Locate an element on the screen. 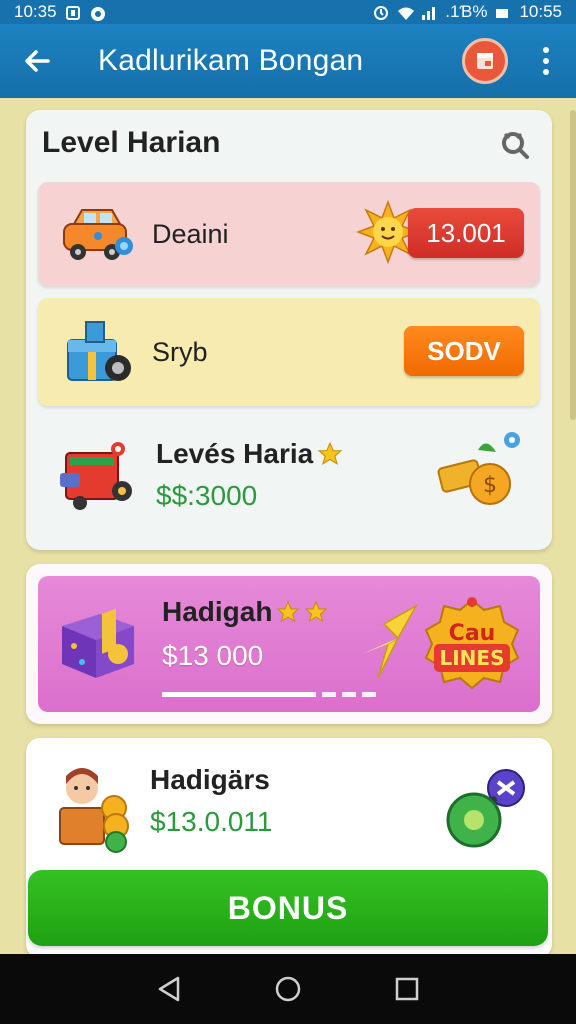 Image resolution: width=576 pixels, height=1024 pixels. store-button is located at coordinates (485, 61).